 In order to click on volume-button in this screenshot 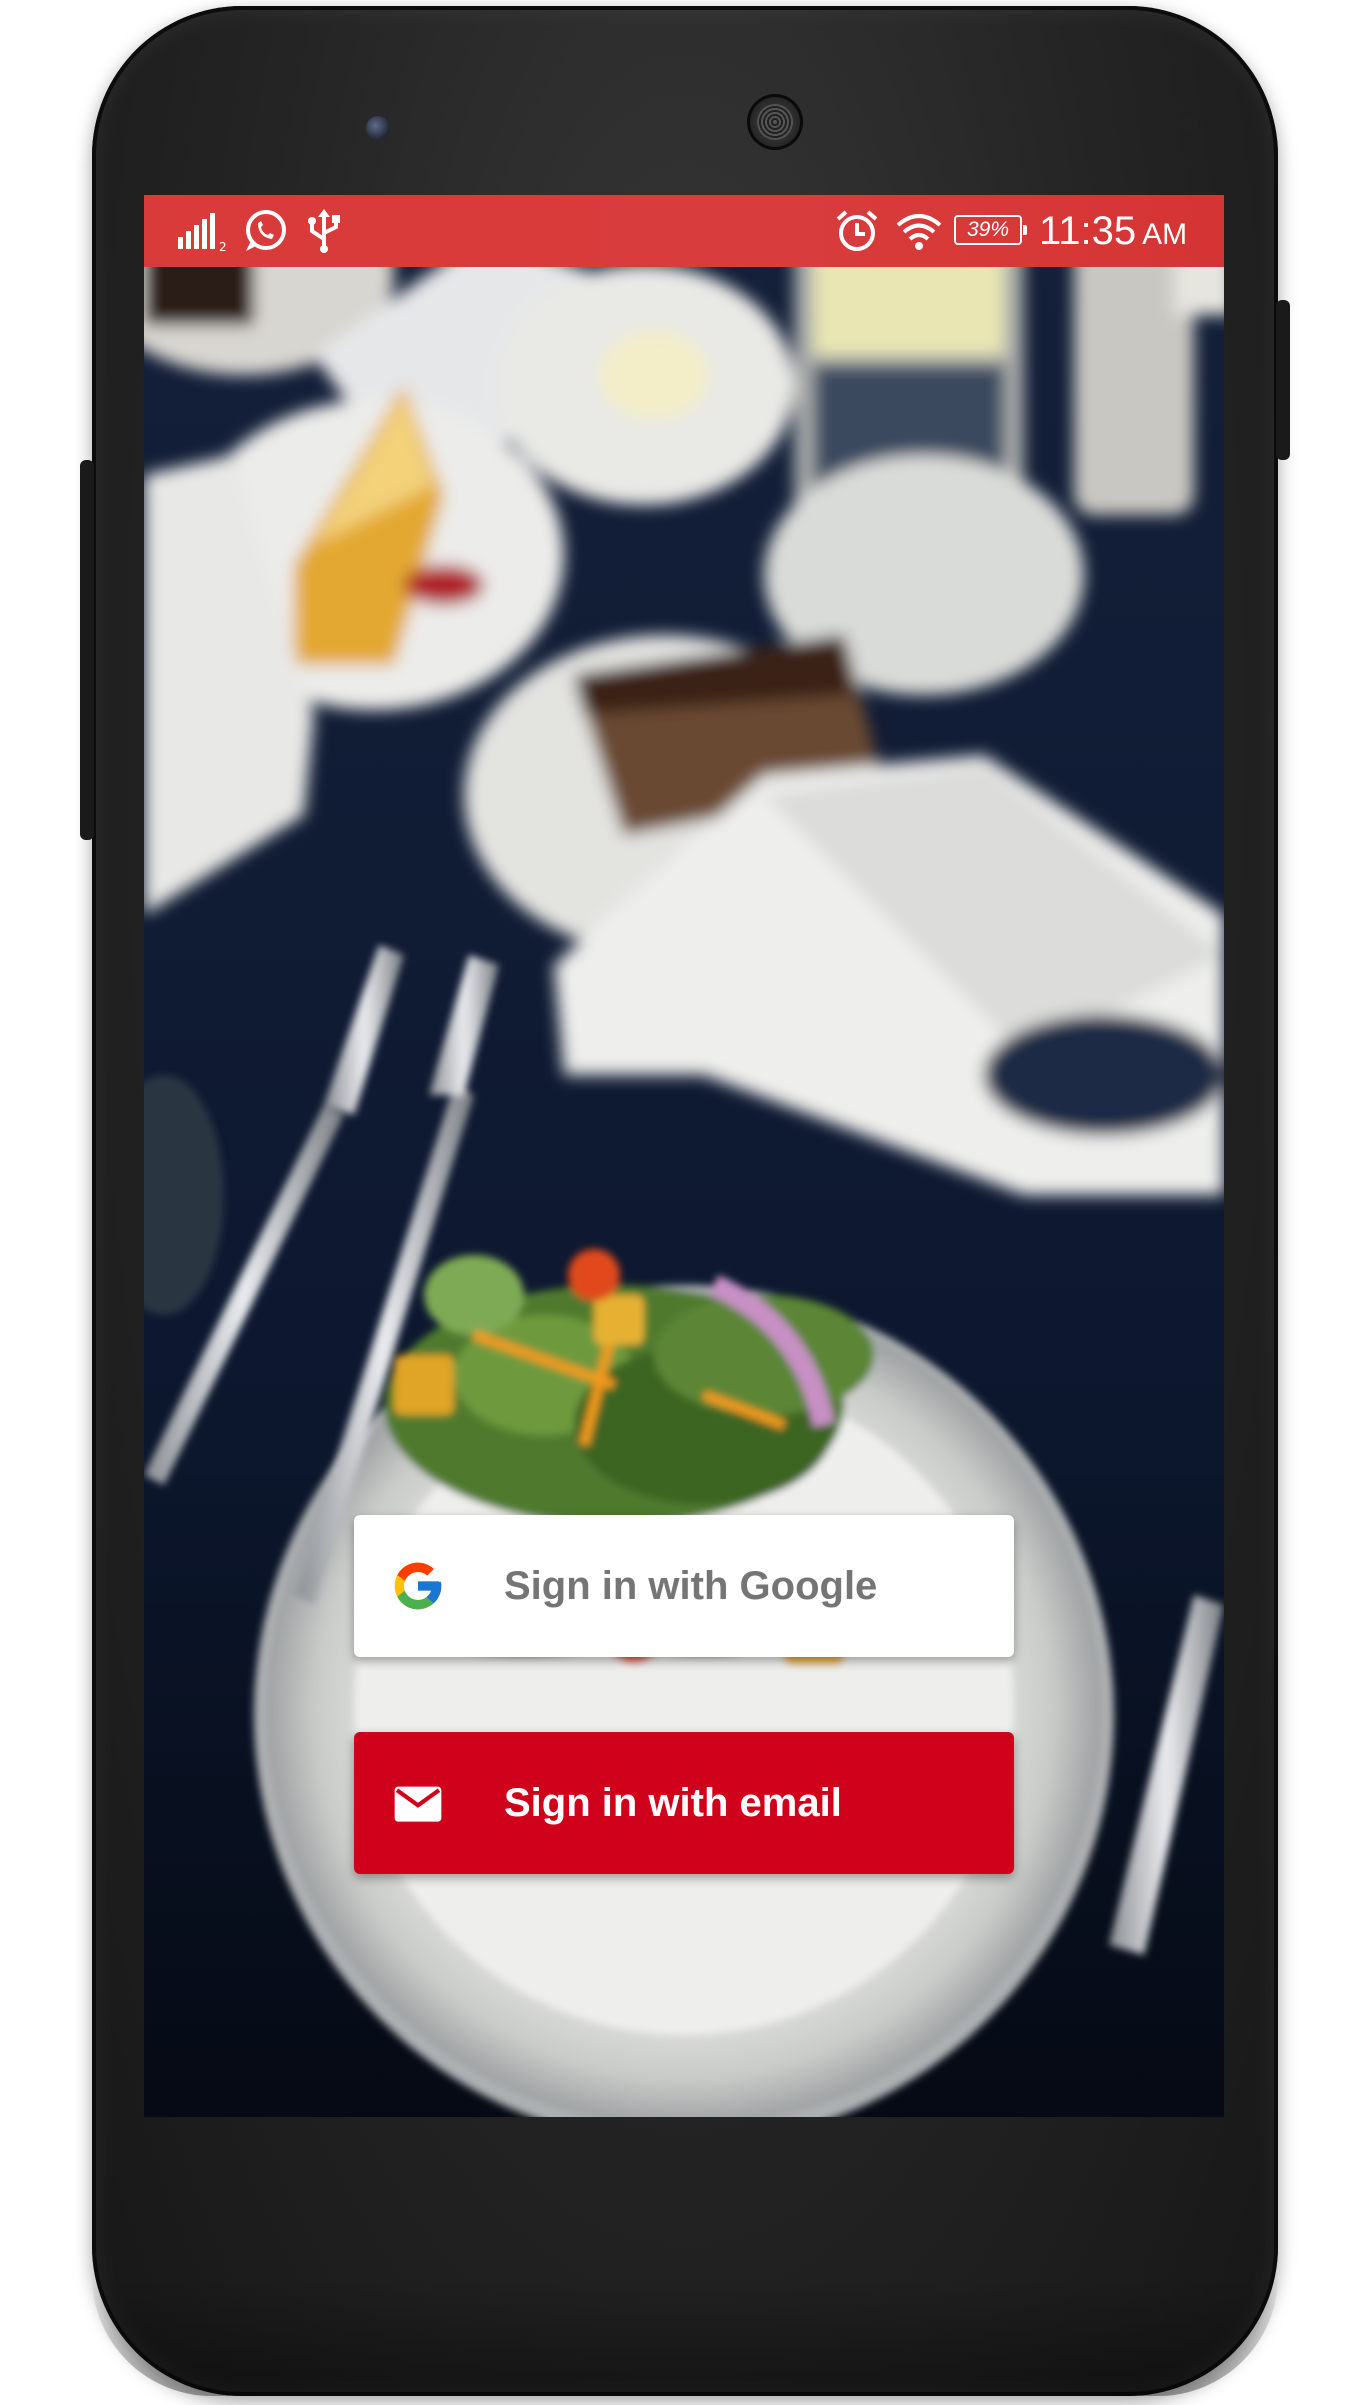, I will do `click(87, 650)`.